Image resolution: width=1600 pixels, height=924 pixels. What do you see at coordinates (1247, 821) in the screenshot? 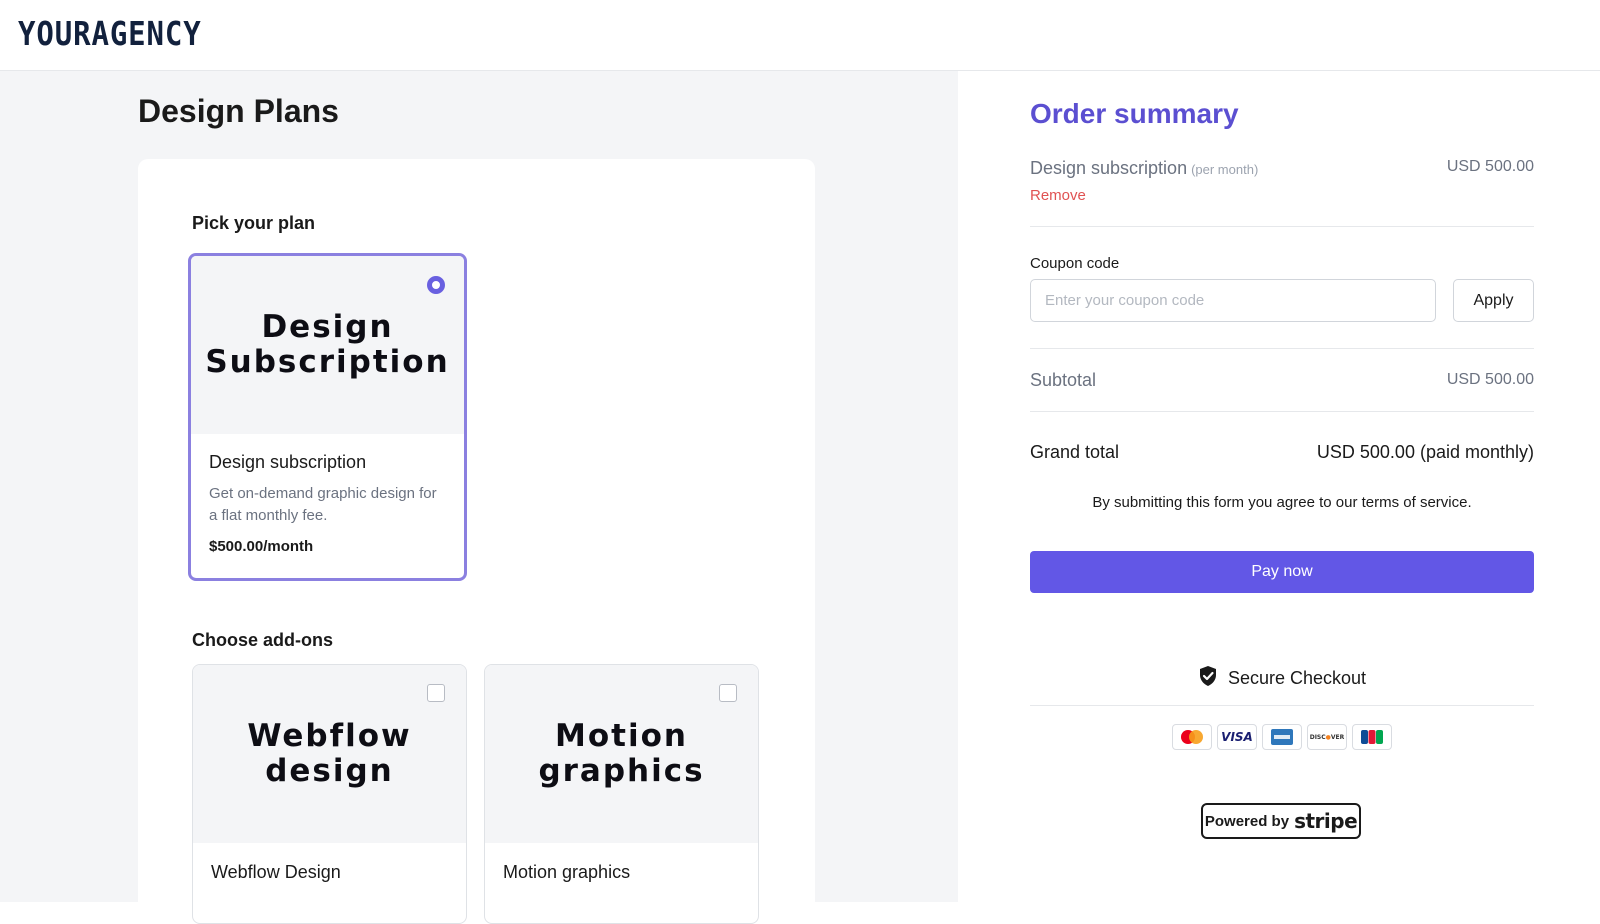
I see `powered-by-label: Powered by` at bounding box center [1247, 821].